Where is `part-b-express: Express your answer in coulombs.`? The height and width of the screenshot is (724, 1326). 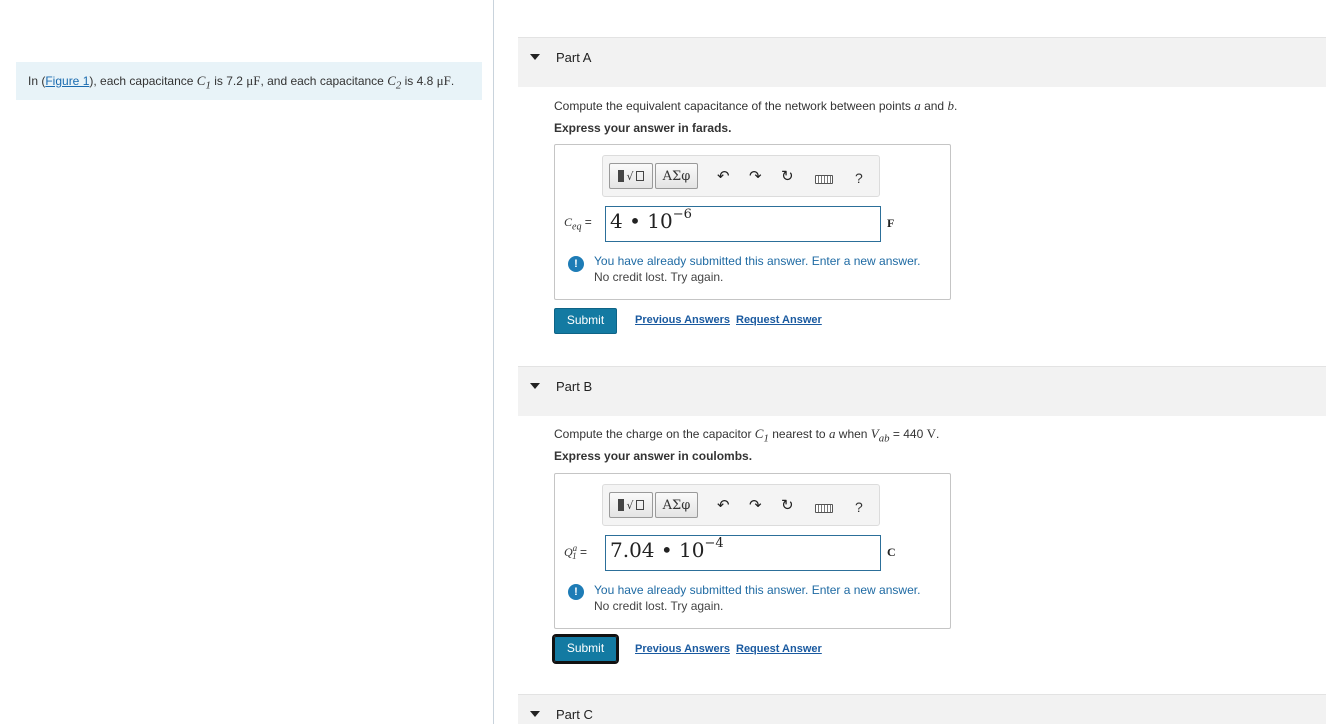
part-b-express: Express your answer in coulombs. is located at coordinates (653, 456).